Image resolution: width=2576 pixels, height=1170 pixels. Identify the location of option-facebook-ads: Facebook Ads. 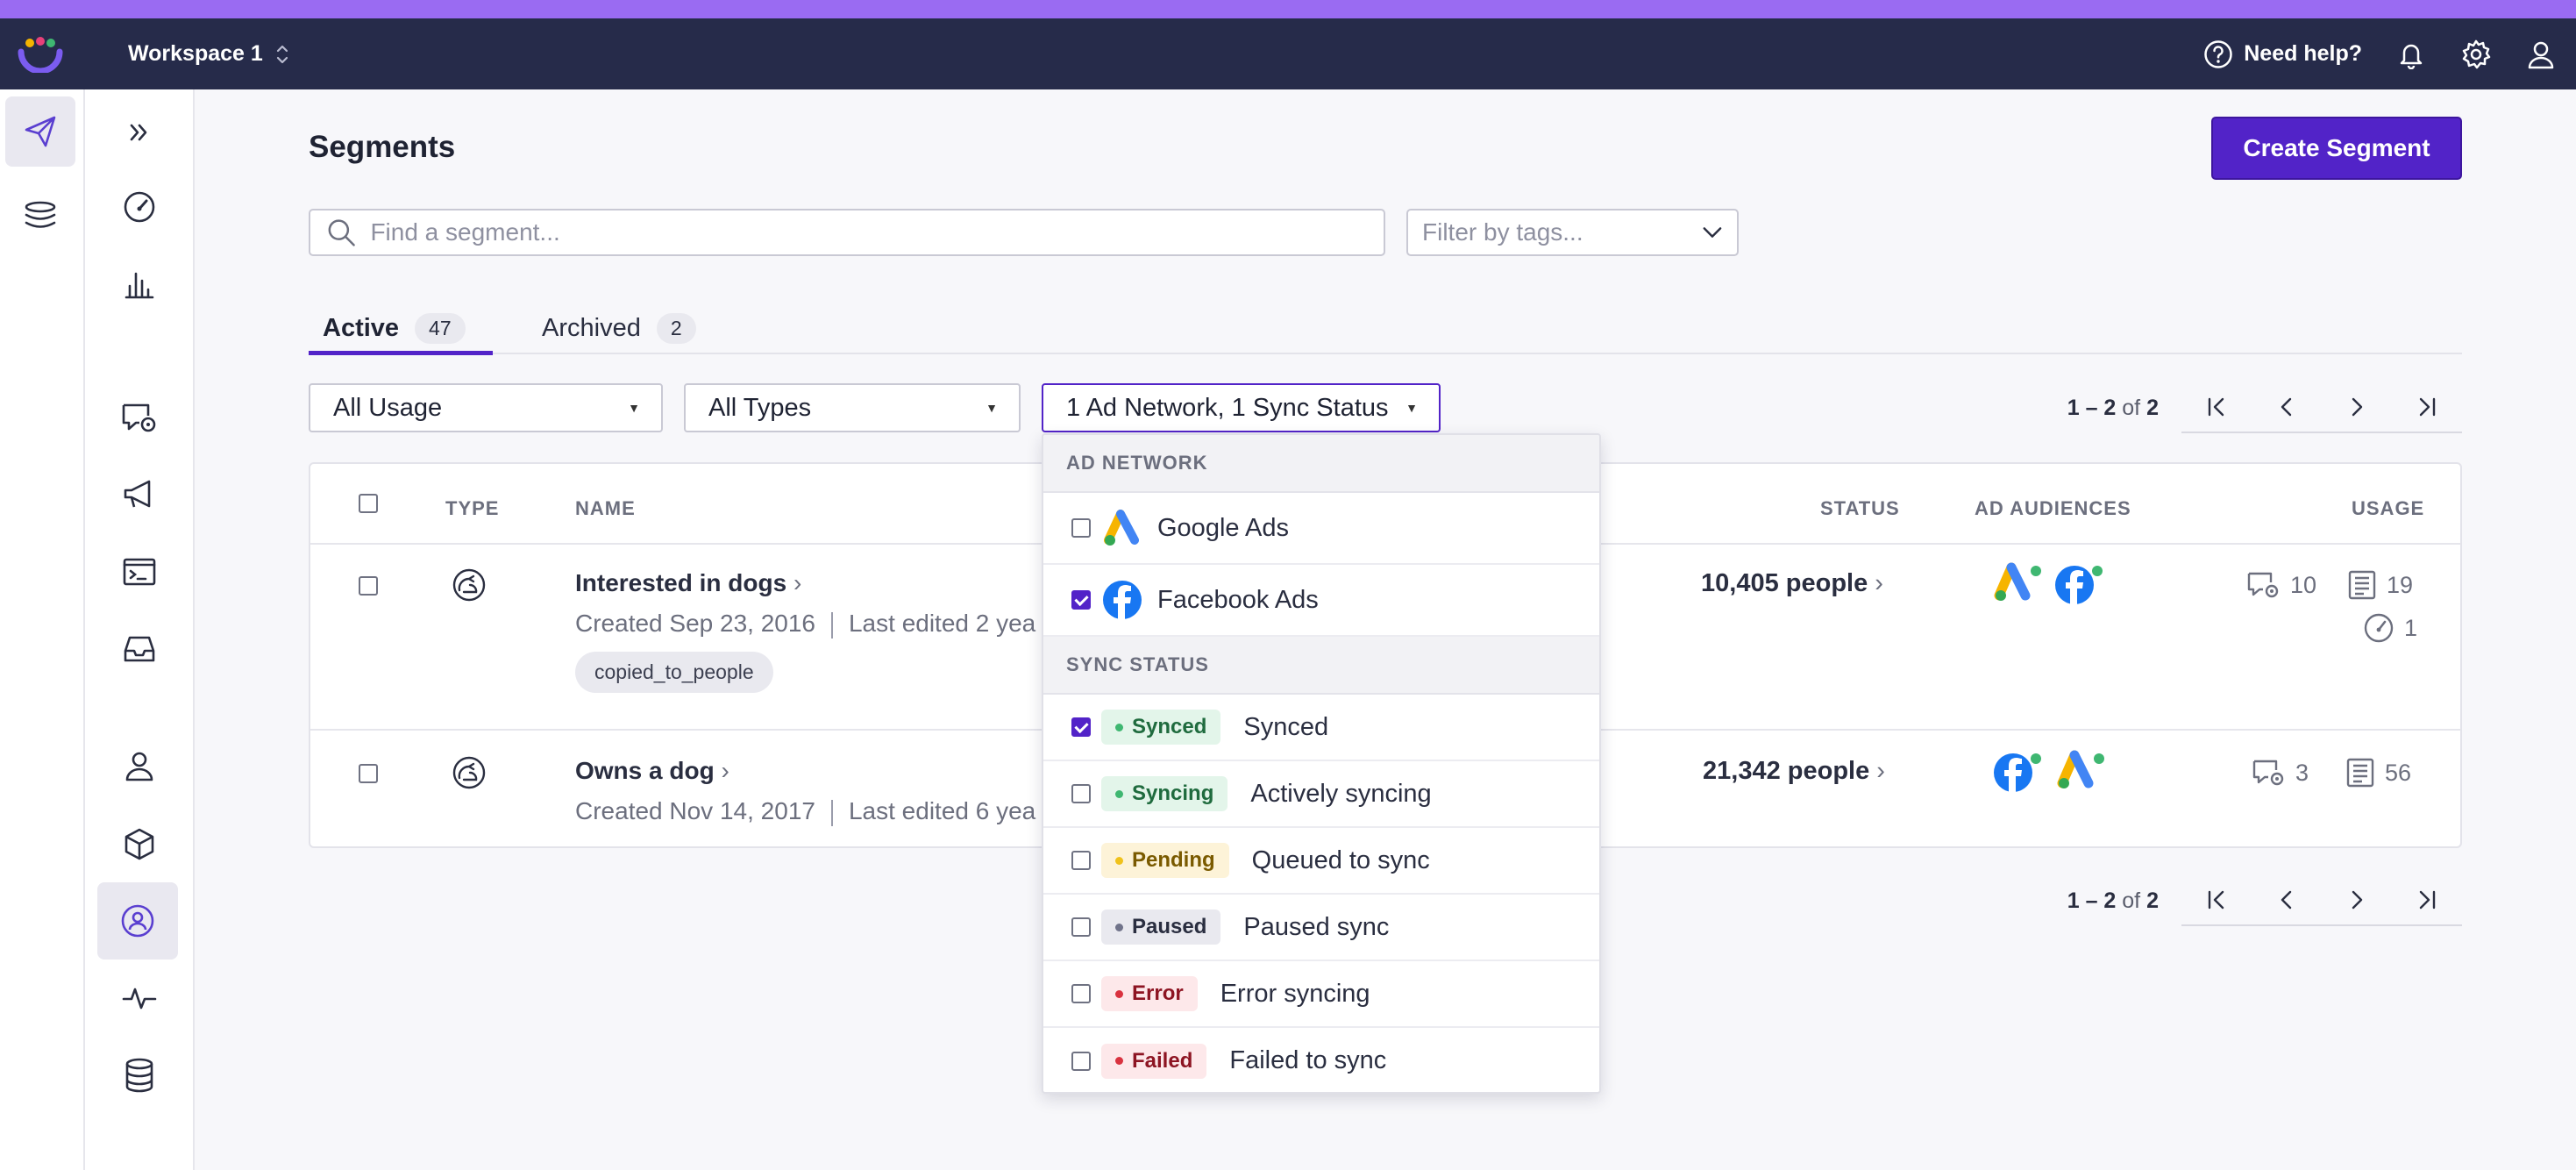
(1321, 601).